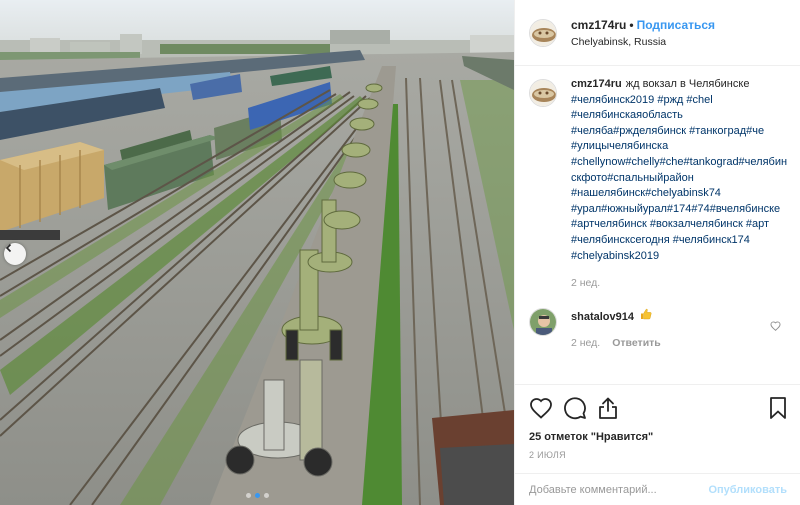 The width and height of the screenshot is (800, 505). I want to click on comment-button, so click(575, 408).